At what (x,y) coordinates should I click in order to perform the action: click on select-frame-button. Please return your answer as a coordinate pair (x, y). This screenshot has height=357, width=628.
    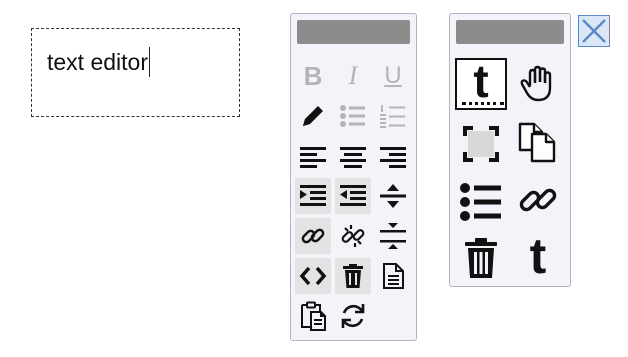
    Looking at the image, I should click on (481, 144).